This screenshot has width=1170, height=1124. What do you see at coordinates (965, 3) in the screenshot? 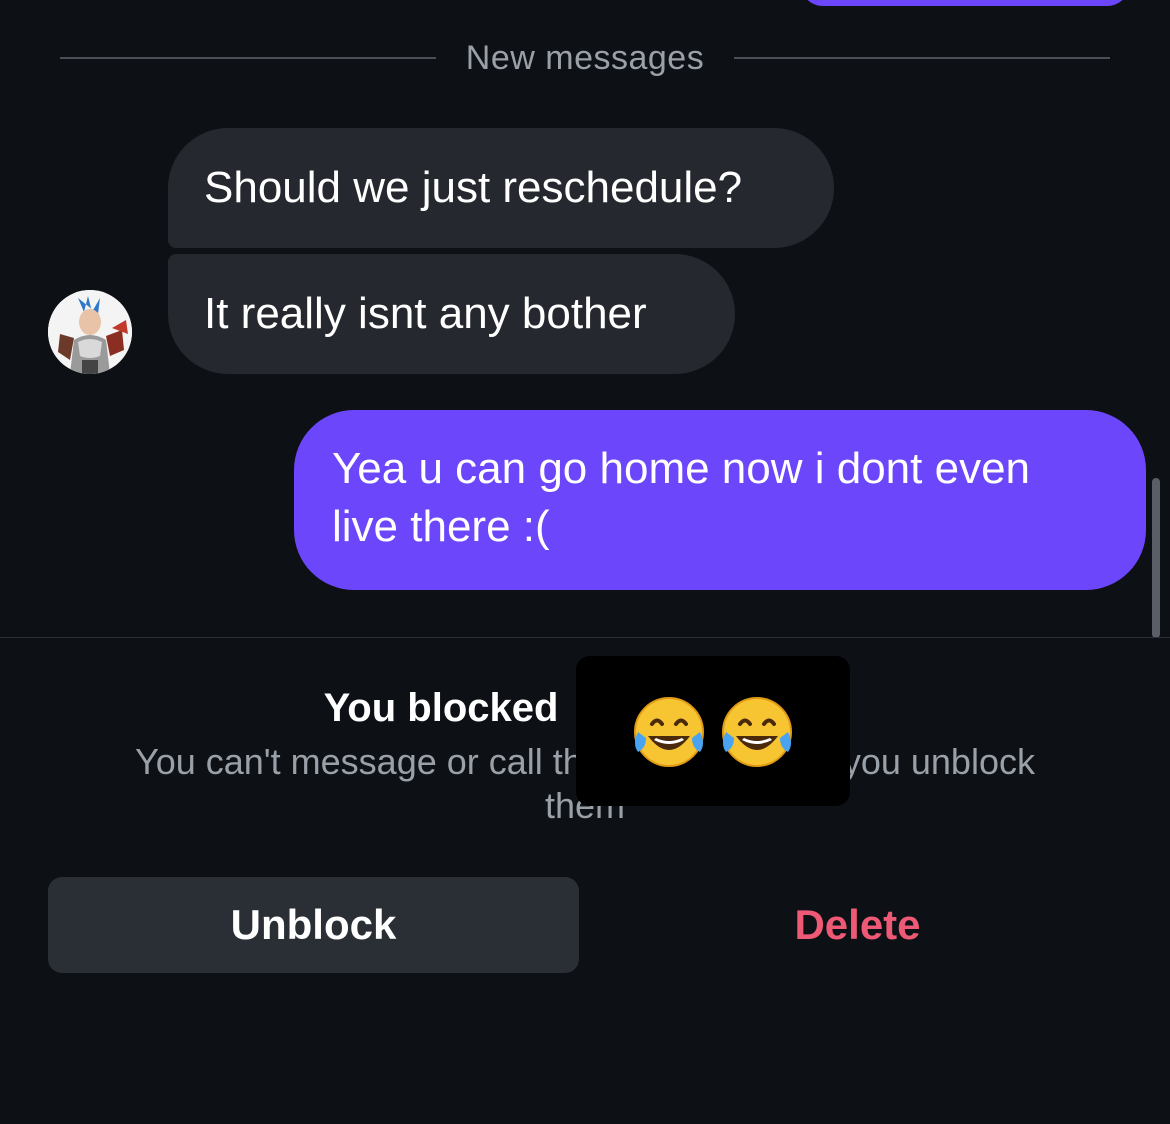
I see `previous-outgoing-bubble` at bounding box center [965, 3].